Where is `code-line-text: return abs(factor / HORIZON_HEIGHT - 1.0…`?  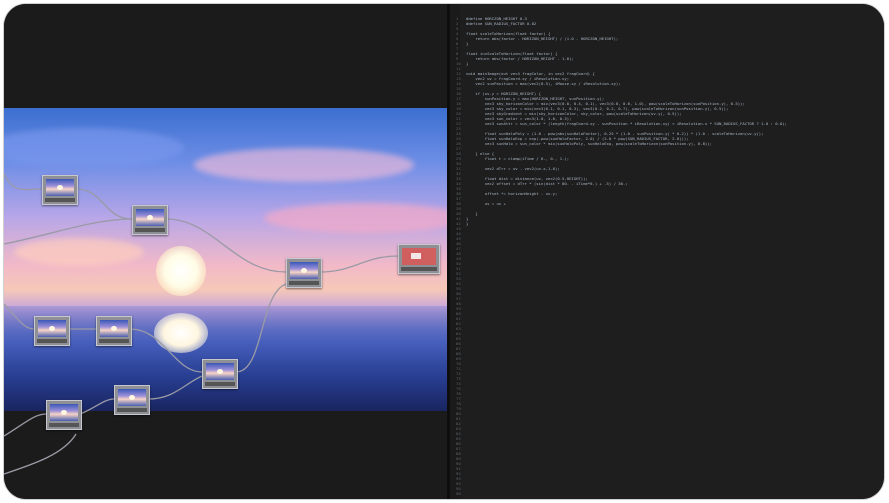
code-line-text: return abs(factor / HORIZON_HEIGHT - 1.0… is located at coordinates (520, 58).